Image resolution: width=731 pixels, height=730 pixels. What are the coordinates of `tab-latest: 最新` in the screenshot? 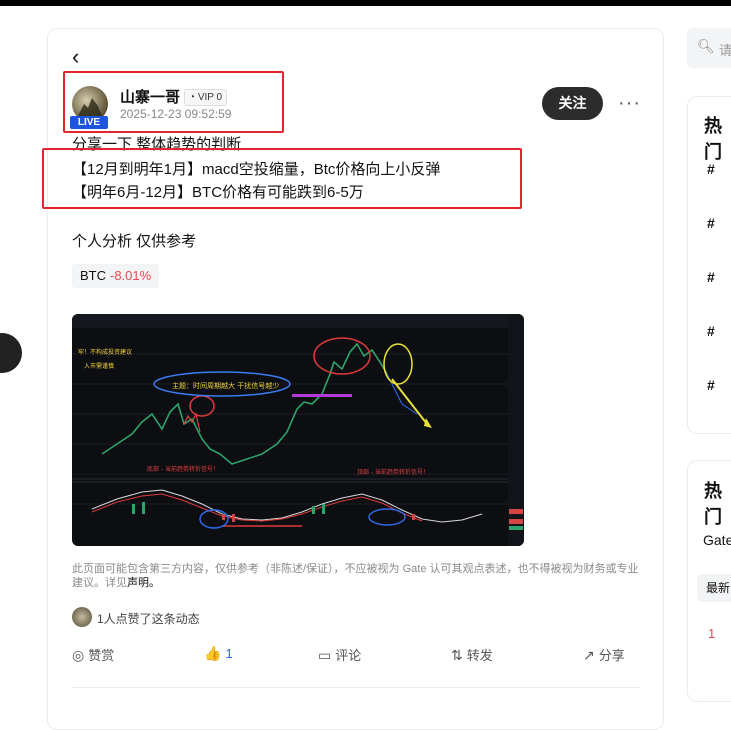 It's located at (714, 588).